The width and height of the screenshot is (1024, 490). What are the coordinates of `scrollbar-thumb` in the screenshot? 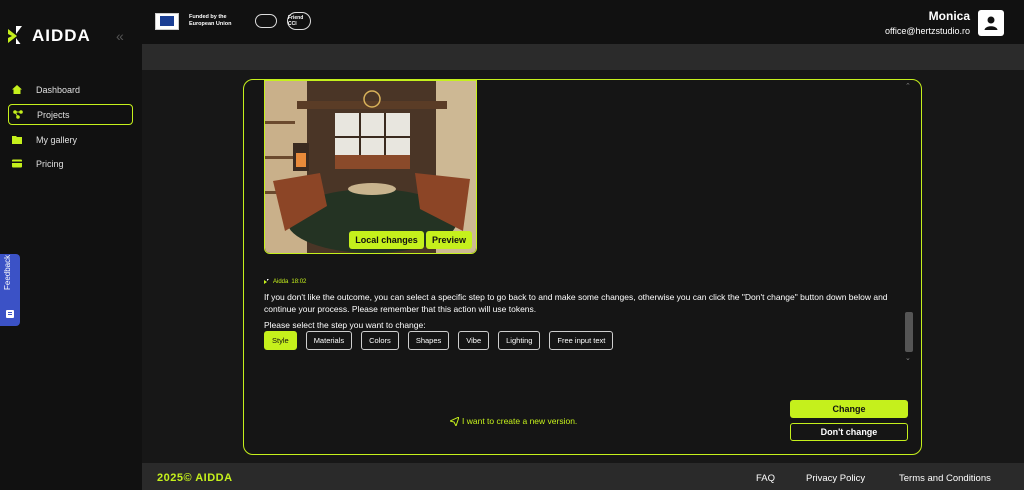 It's located at (909, 332).